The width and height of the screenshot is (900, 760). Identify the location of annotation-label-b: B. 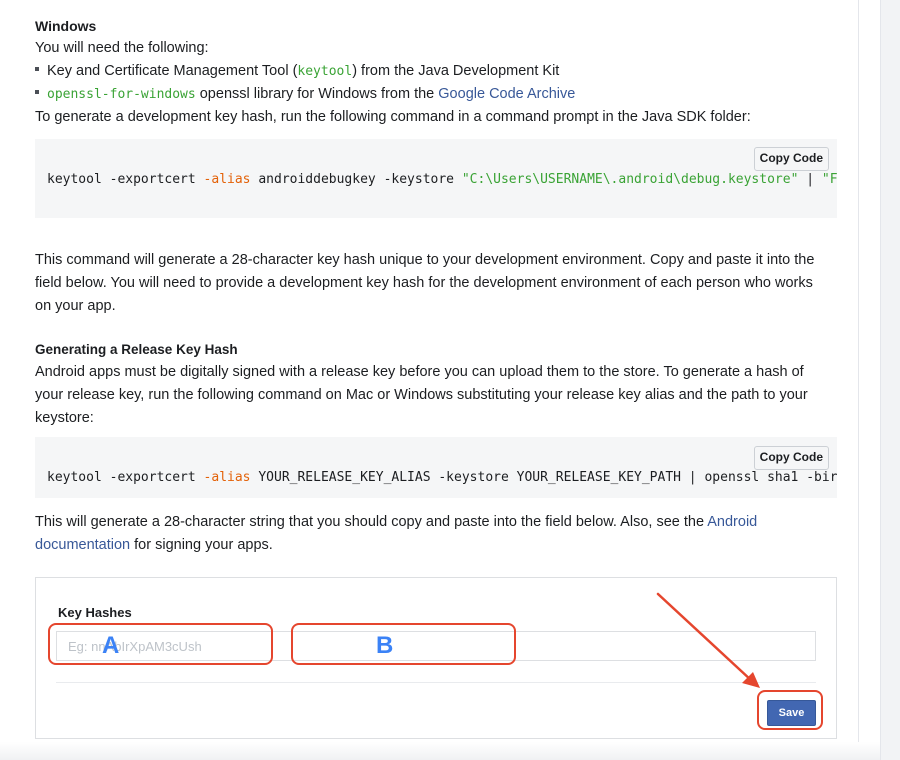
(385, 645).